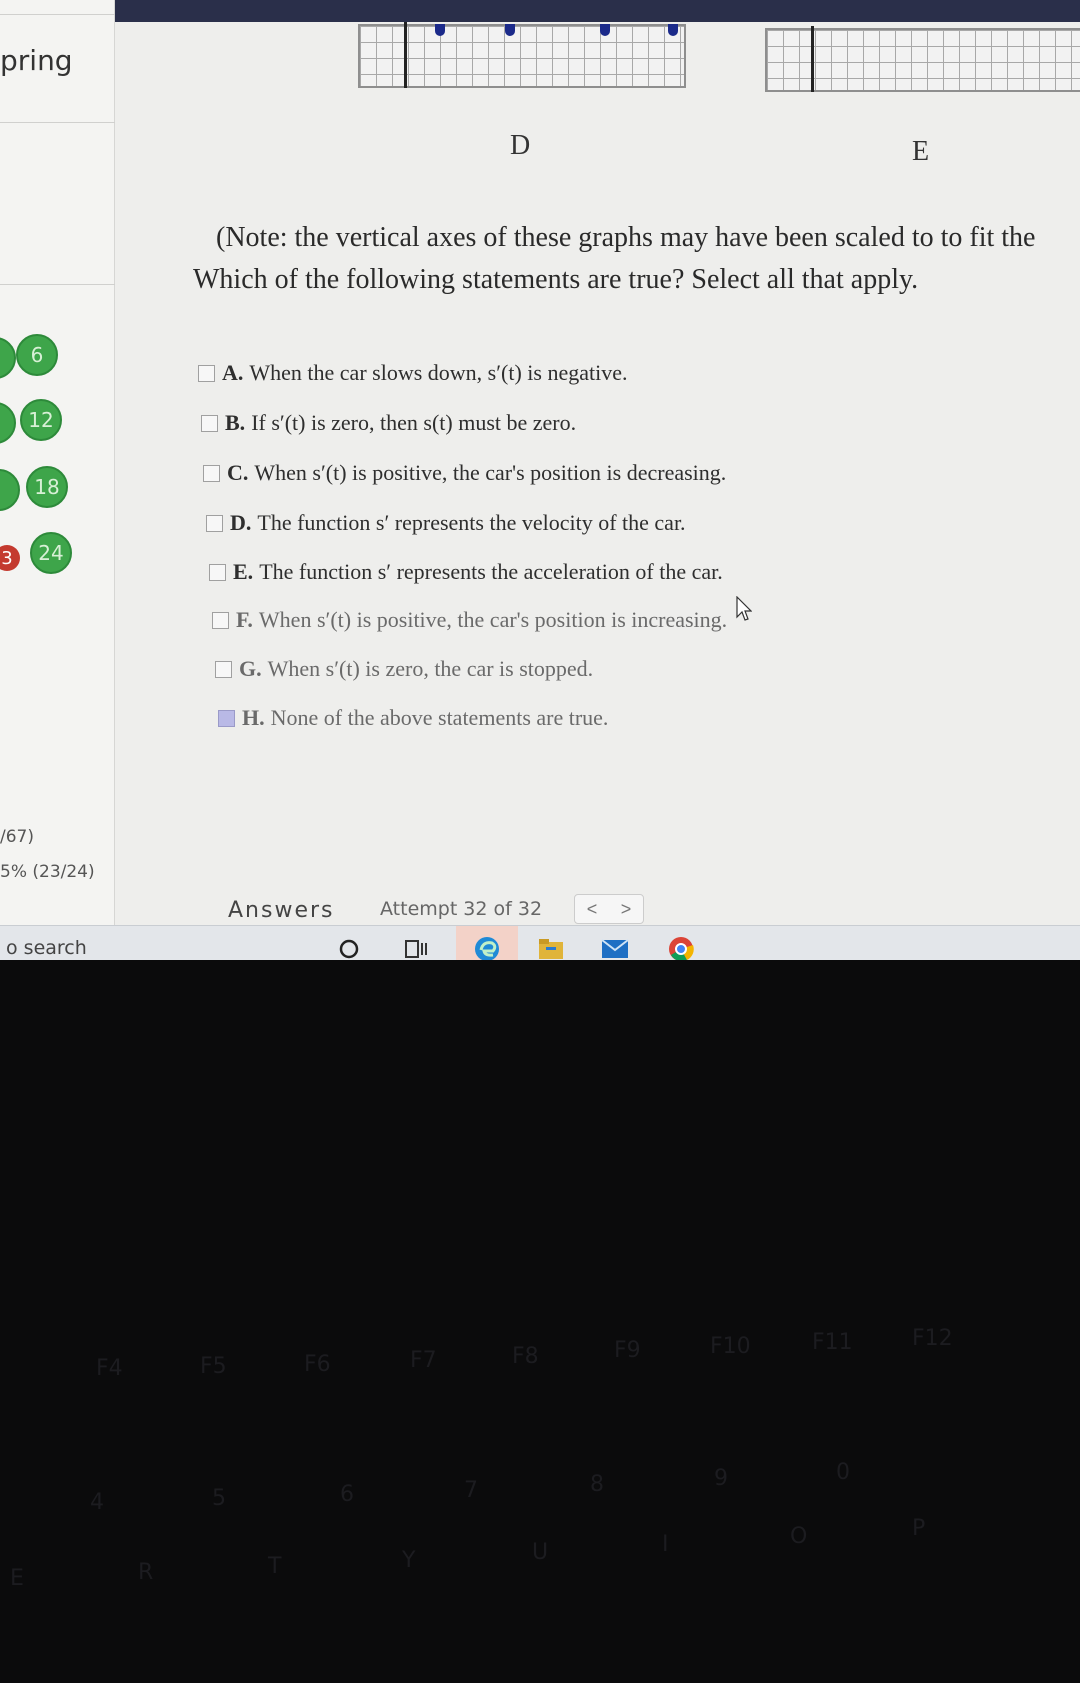 This screenshot has height=1683, width=1080. Describe the element at coordinates (17, 1578) in the screenshot. I see `key-e: E` at that location.